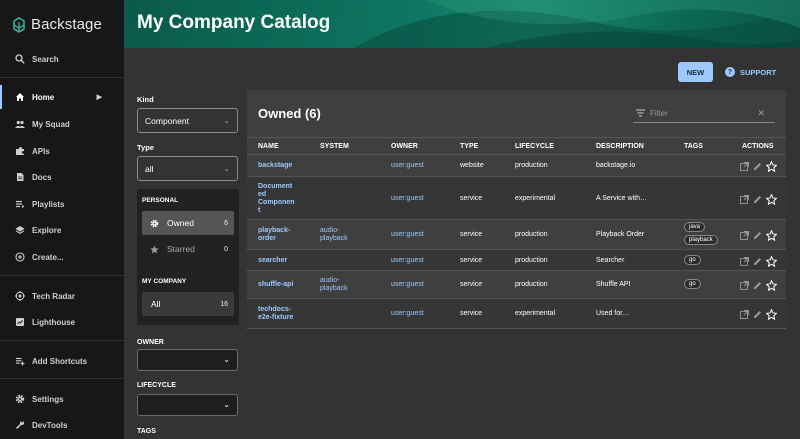 This screenshot has width=800, height=439. Describe the element at coordinates (761, 113) in the screenshot. I see `clear-icon: ✕` at that location.